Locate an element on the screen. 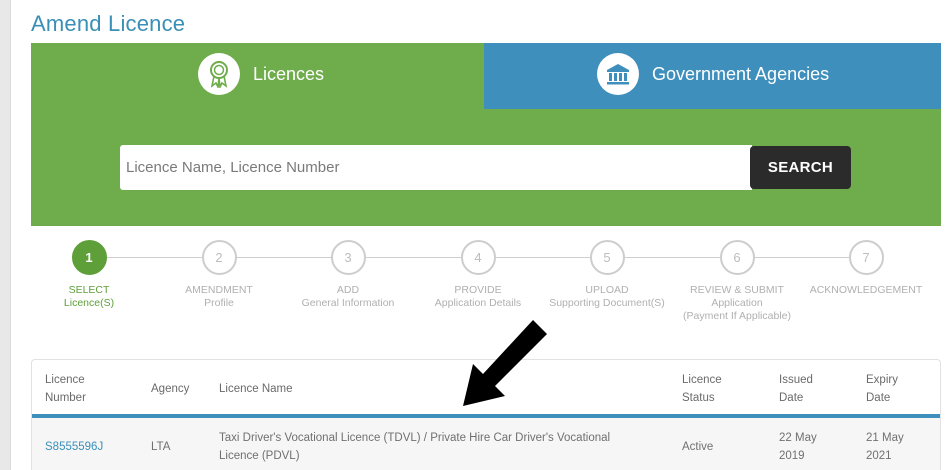 This screenshot has height=470, width=951. step-number: 4 is located at coordinates (478, 257).